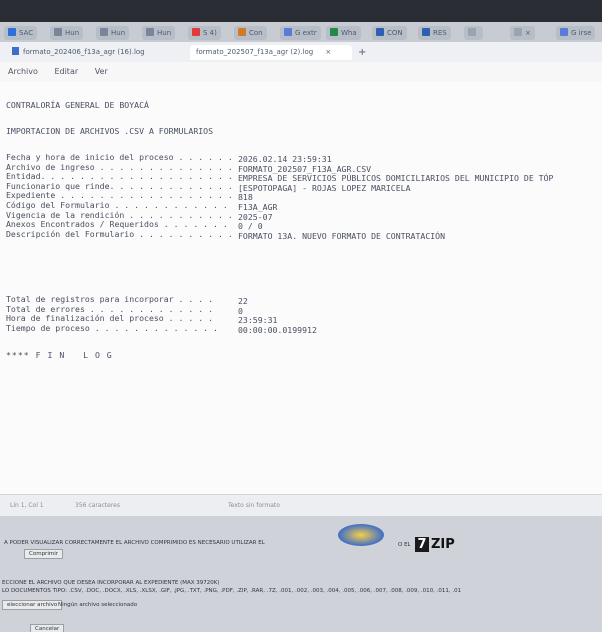  What do you see at coordinates (77, 105) in the screenshot?
I see `log-header-title: CONTRALORÍA GENERAL DE BOYACÁ` at bounding box center [77, 105].